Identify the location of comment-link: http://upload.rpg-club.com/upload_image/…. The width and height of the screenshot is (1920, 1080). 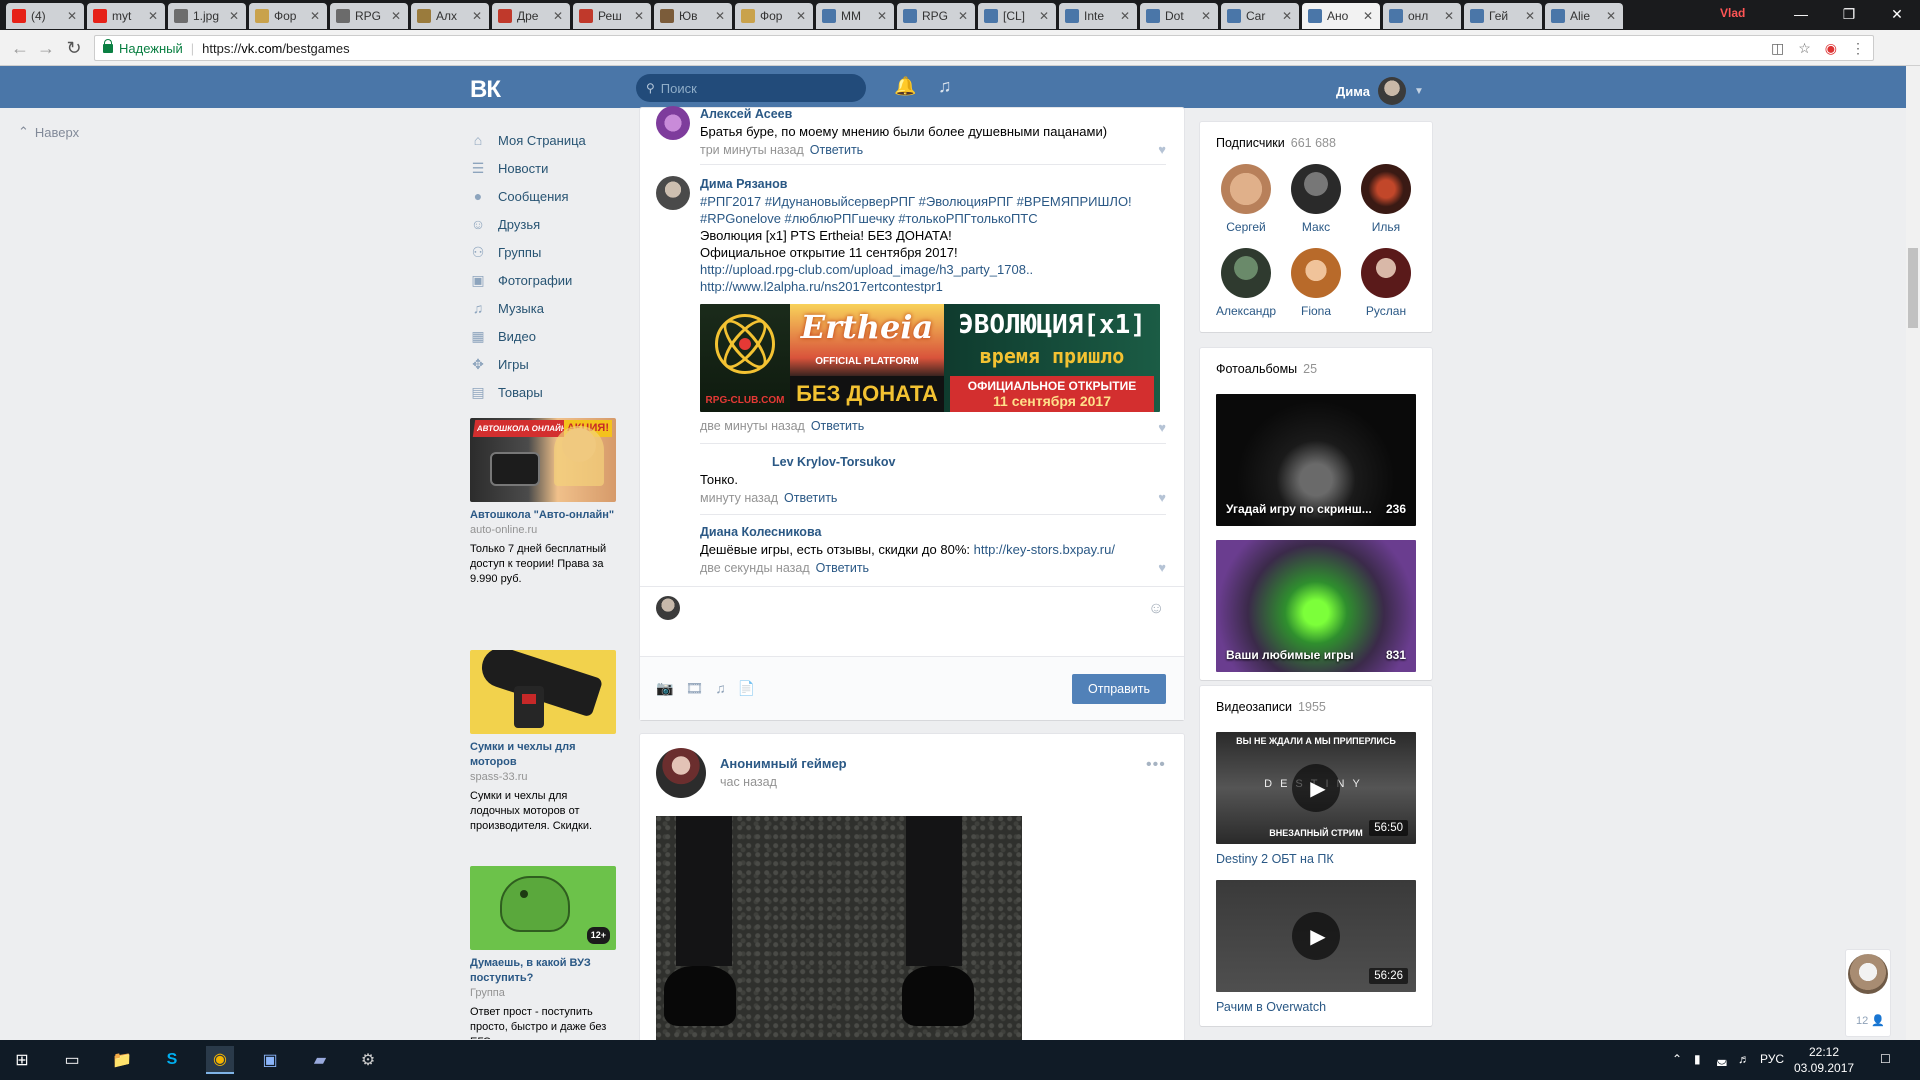
(930, 269).